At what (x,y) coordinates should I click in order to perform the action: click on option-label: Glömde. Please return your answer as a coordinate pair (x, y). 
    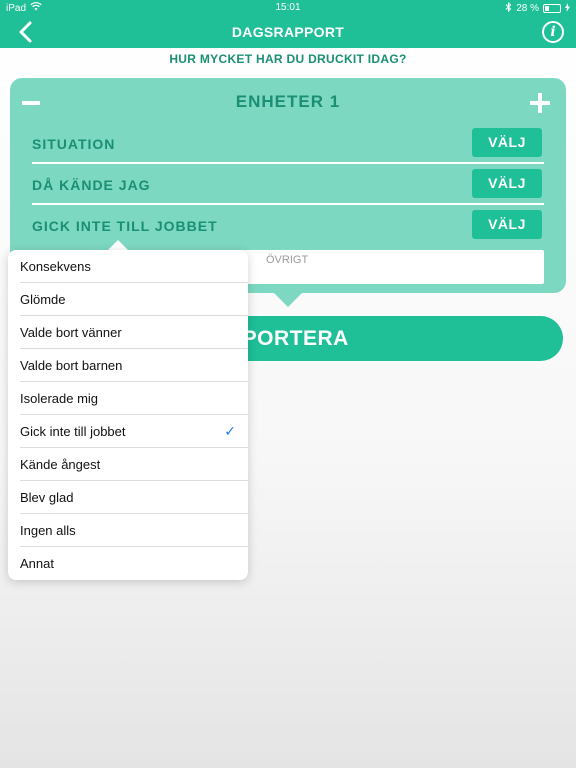
    Looking at the image, I should click on (43, 299).